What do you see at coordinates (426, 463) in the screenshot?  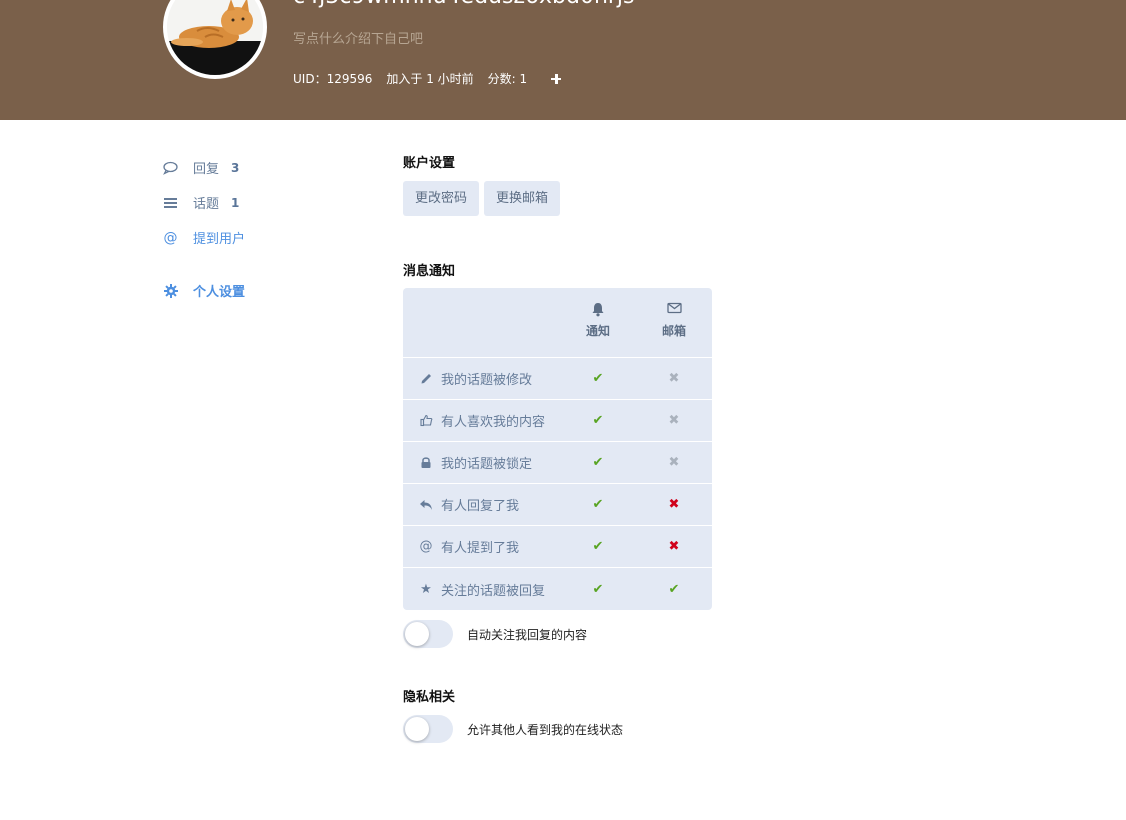 I see `lock-icon` at bounding box center [426, 463].